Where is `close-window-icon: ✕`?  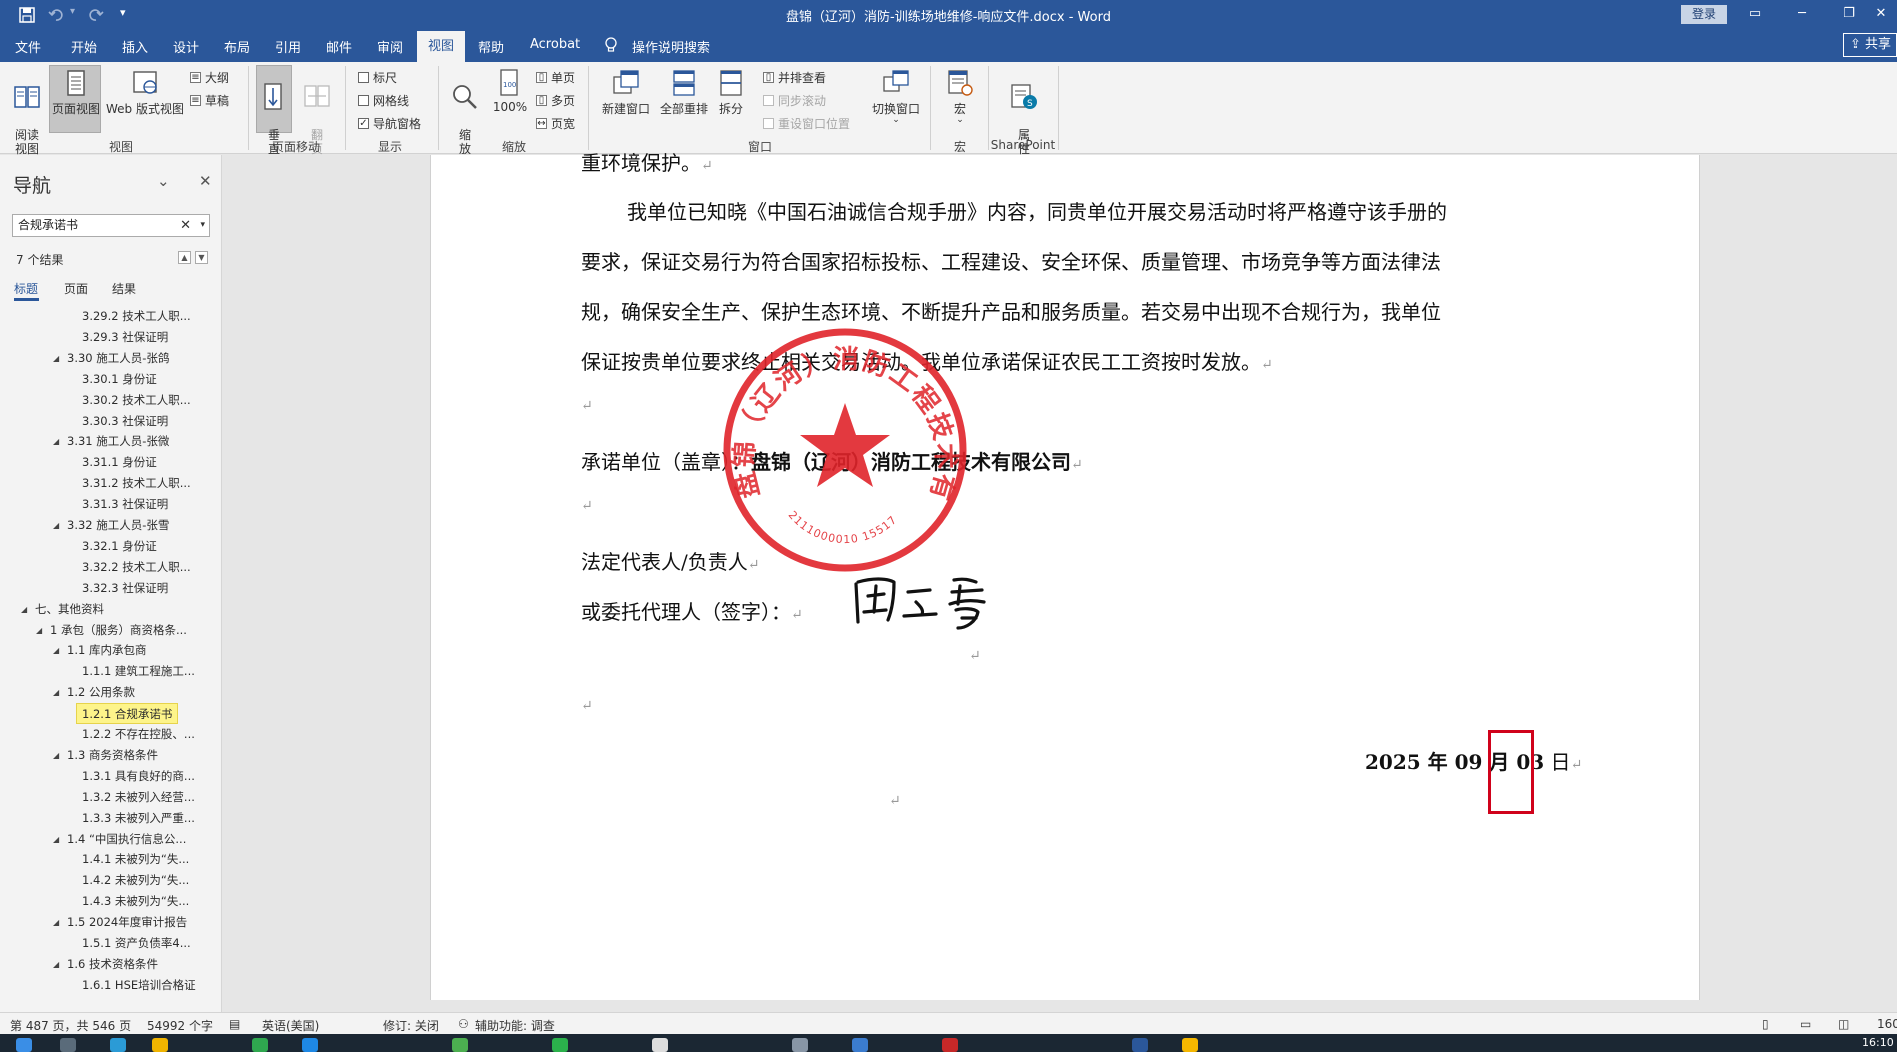 close-window-icon: ✕ is located at coordinates (1881, 14).